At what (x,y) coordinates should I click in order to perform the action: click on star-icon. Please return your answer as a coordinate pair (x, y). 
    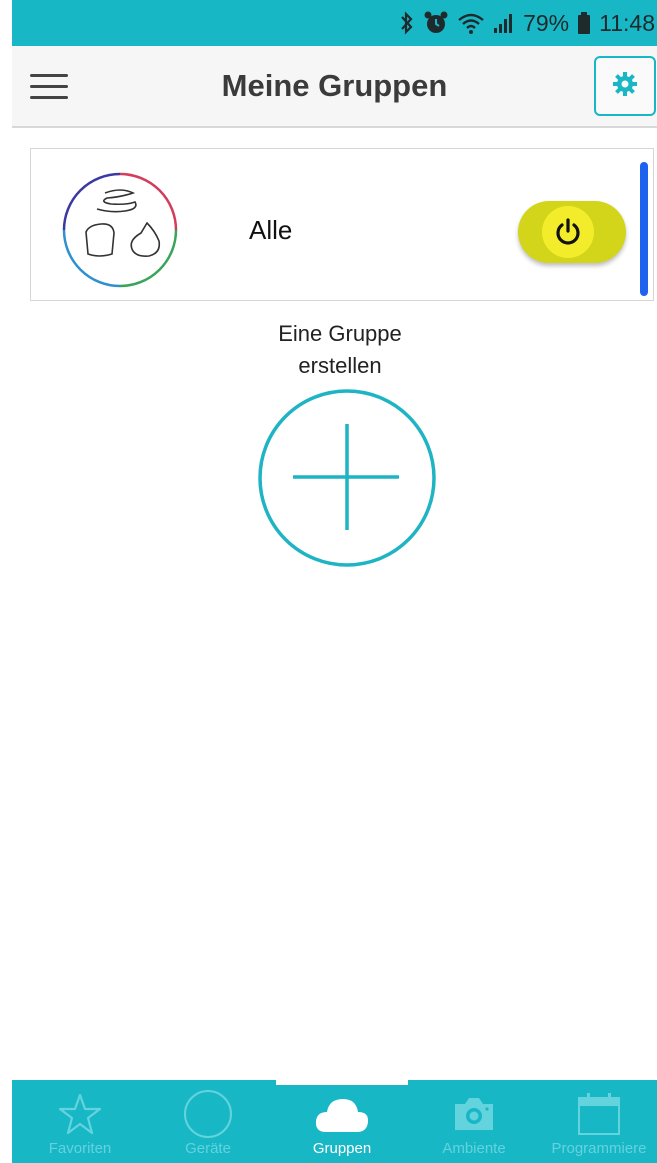
    Looking at the image, I should click on (80, 1114).